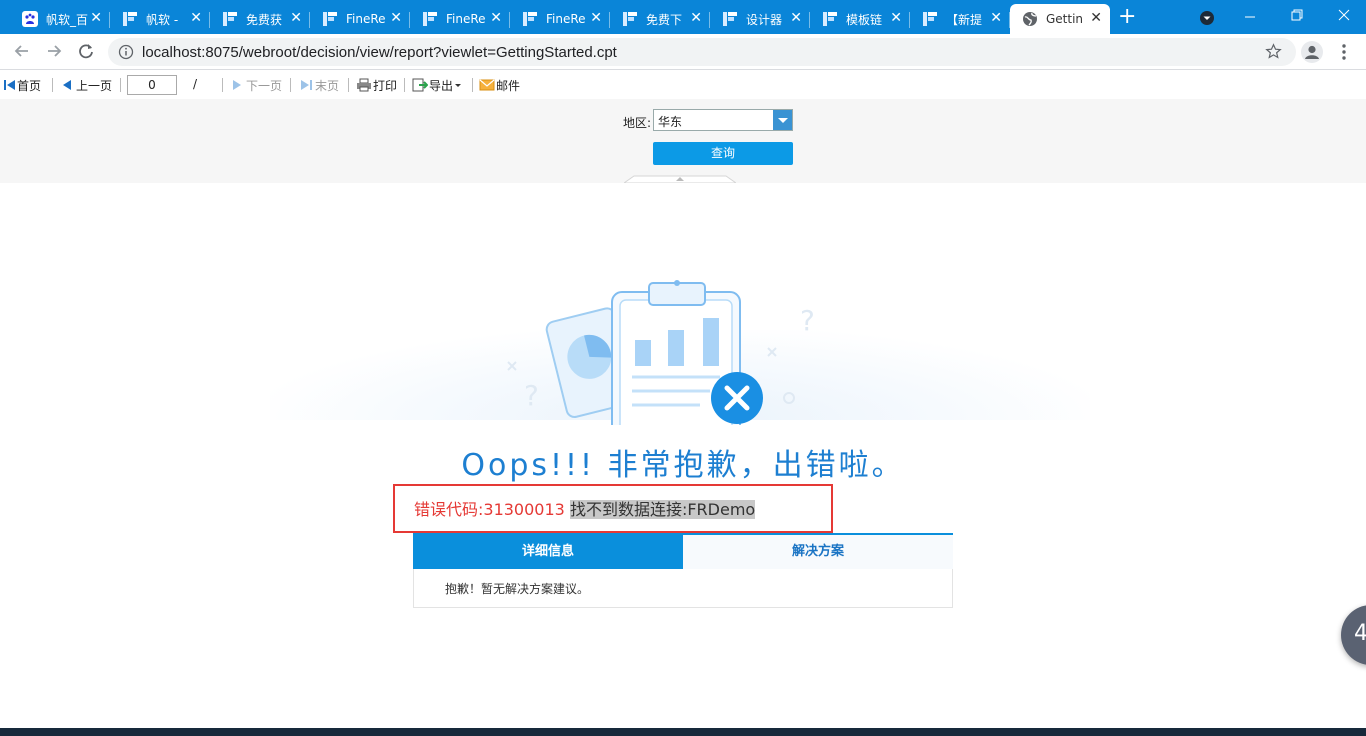 Image resolution: width=1366 pixels, height=736 pixels. Describe the element at coordinates (1065, 19) in the screenshot. I see `browser-tab-label: Gettin` at that location.